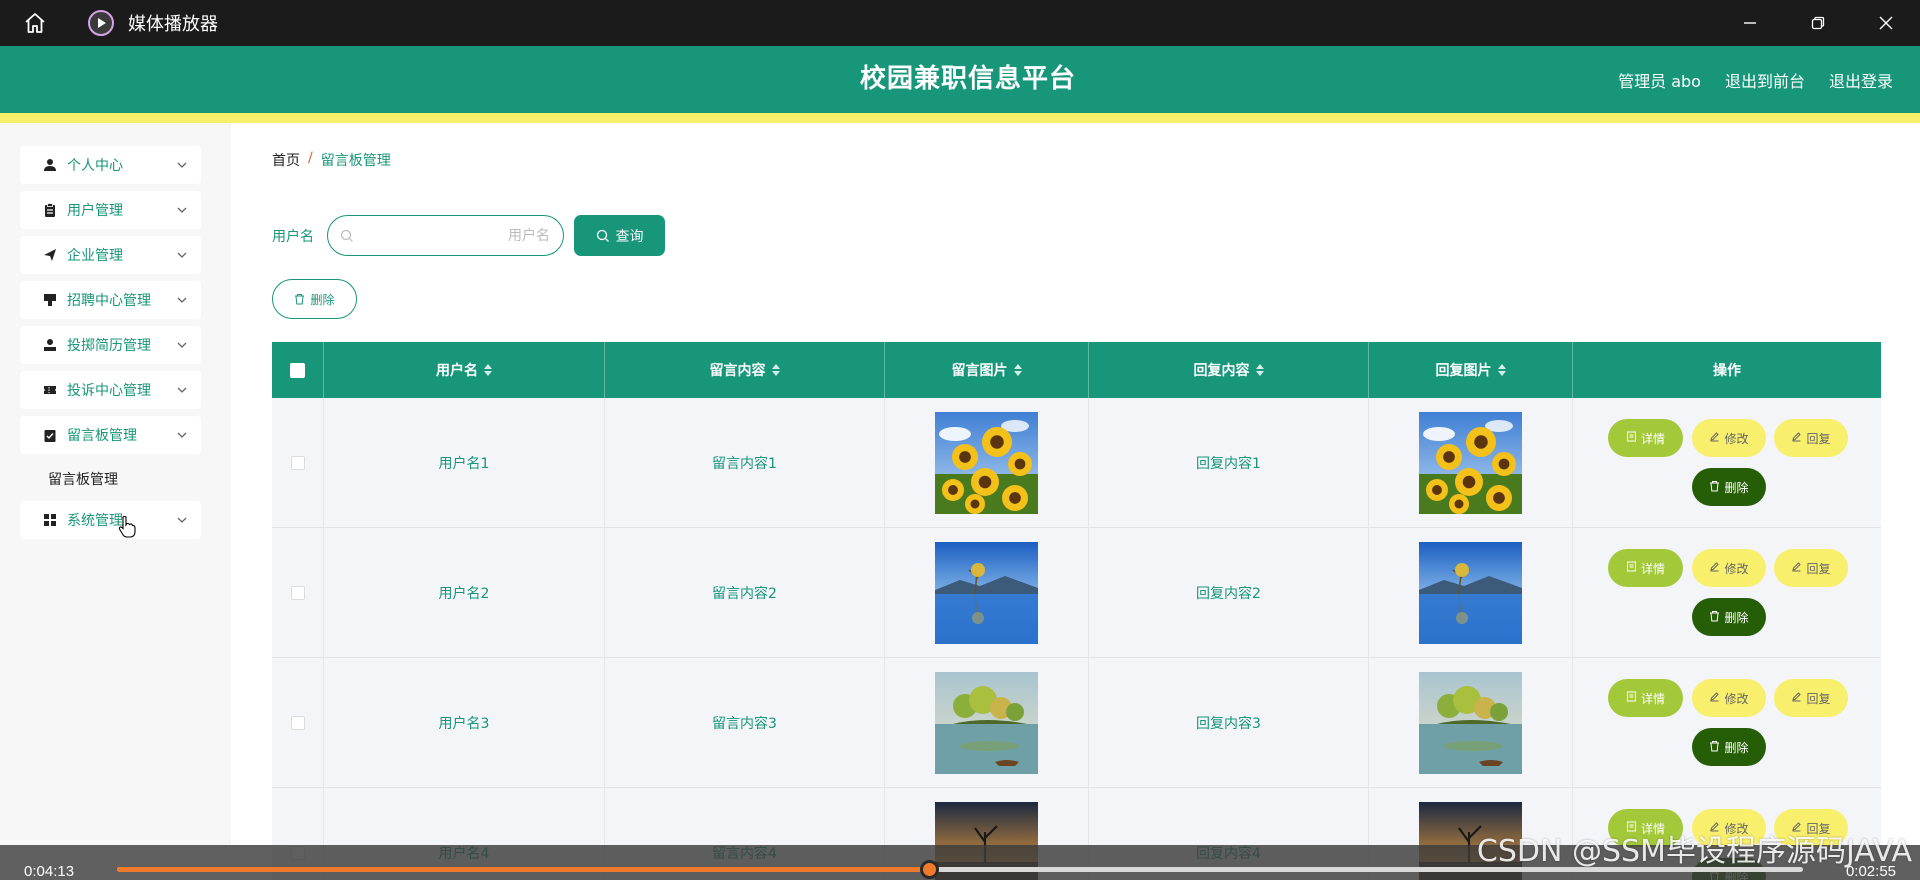 The image size is (1920, 880). Describe the element at coordinates (1228, 594) in the screenshot. I see `cell-reply: 回复内容2` at that location.